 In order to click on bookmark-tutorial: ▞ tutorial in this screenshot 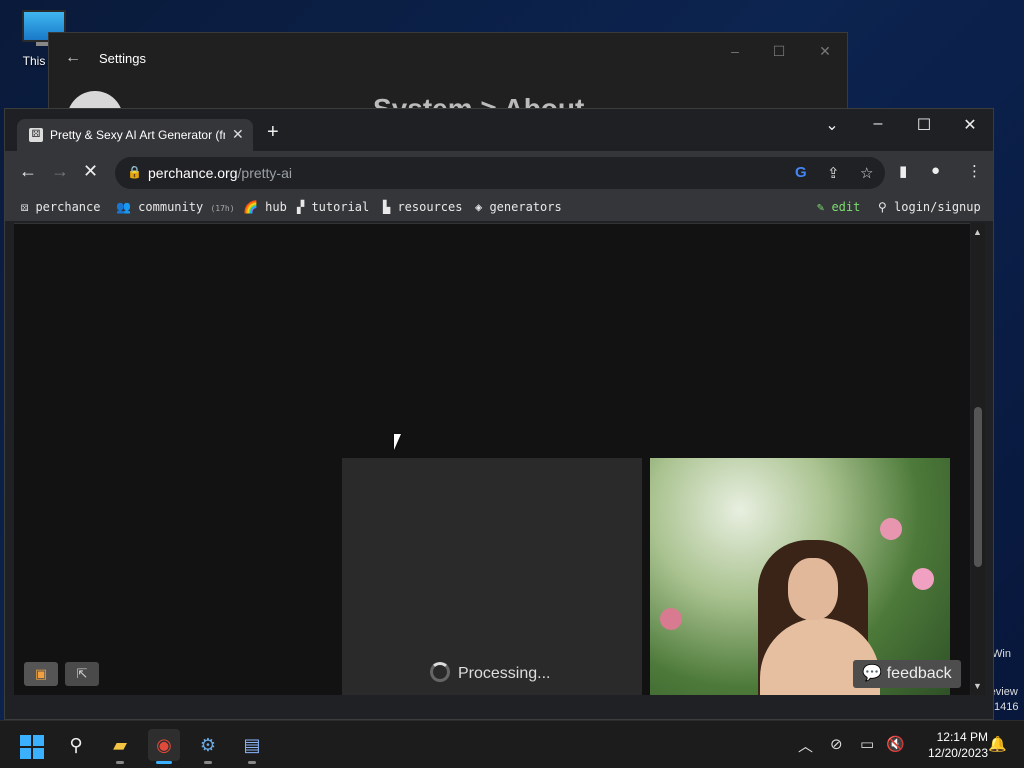, I will do `click(333, 207)`.